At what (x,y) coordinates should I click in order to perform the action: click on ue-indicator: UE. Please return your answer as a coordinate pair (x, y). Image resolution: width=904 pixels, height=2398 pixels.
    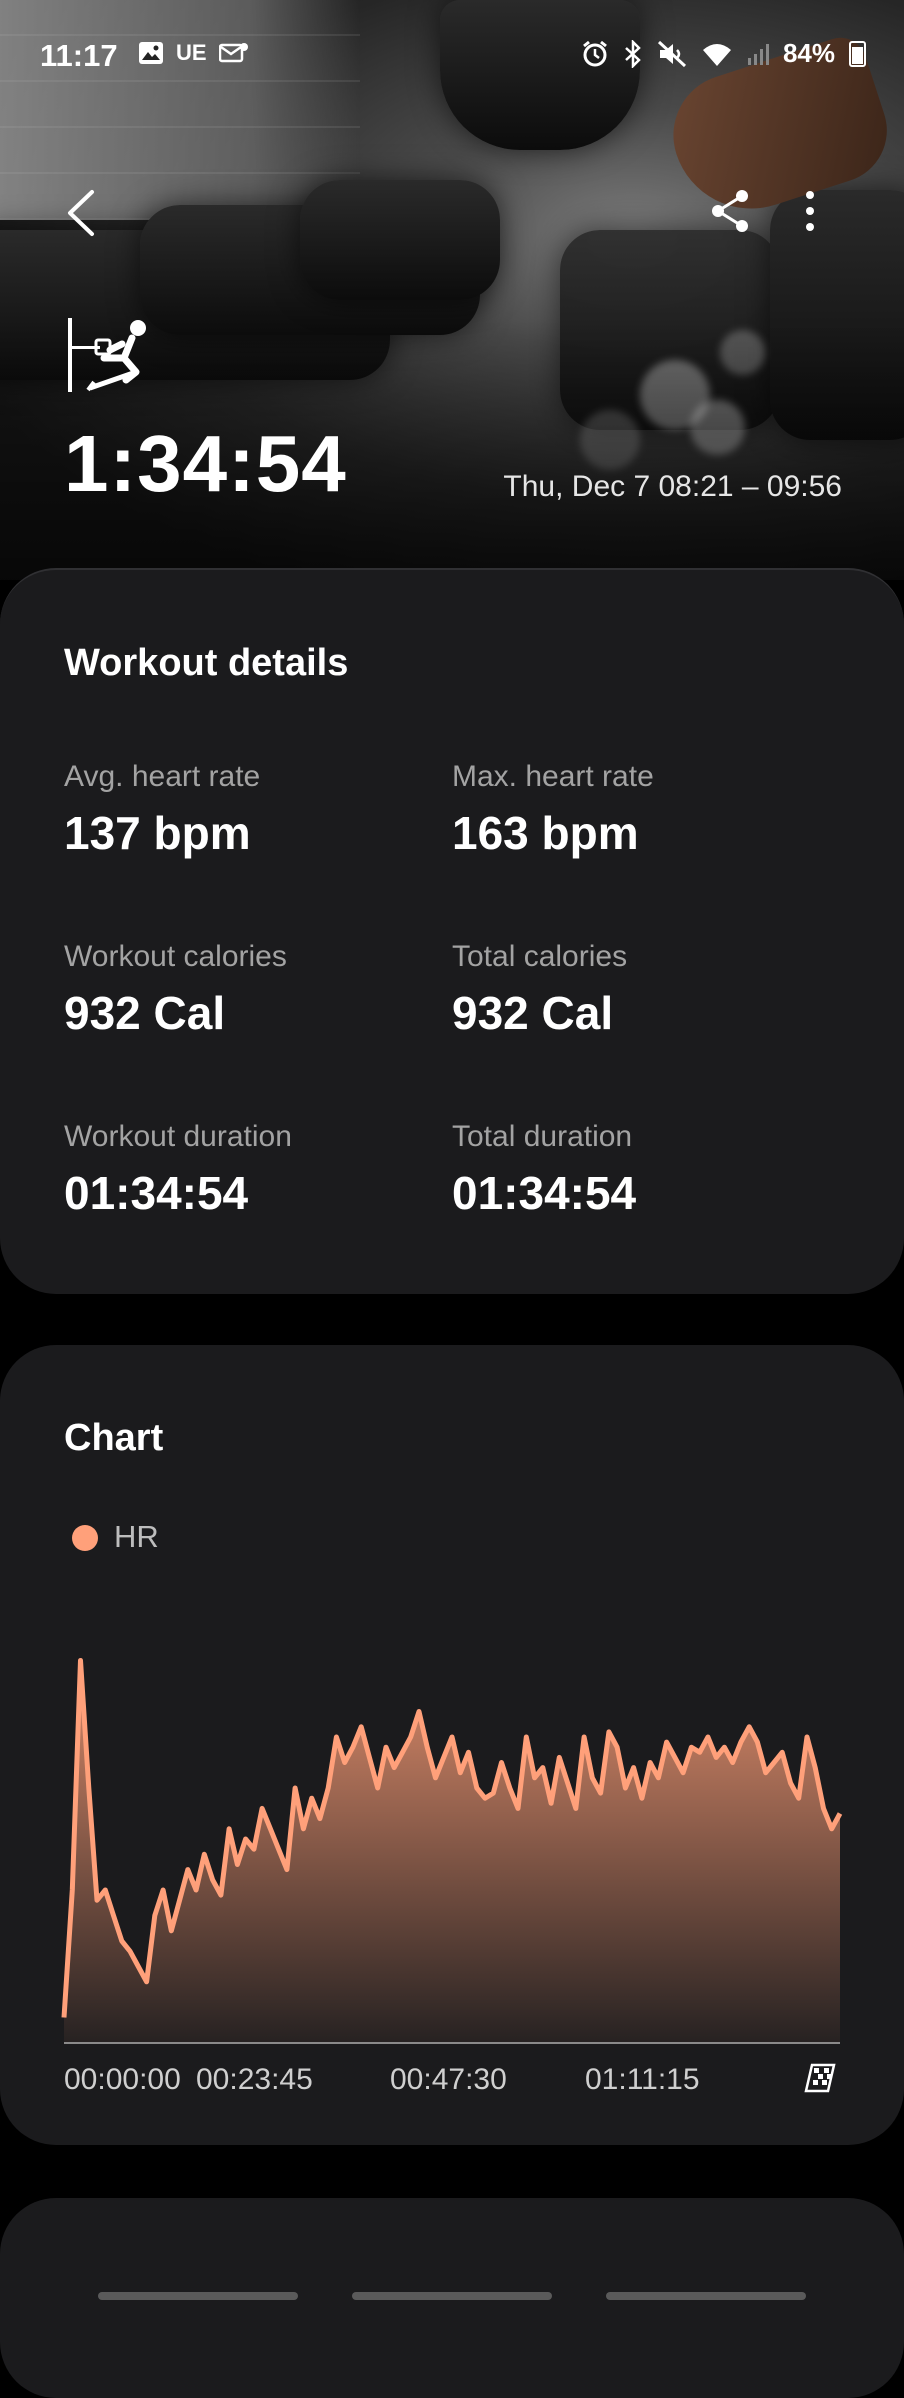
    Looking at the image, I should click on (191, 52).